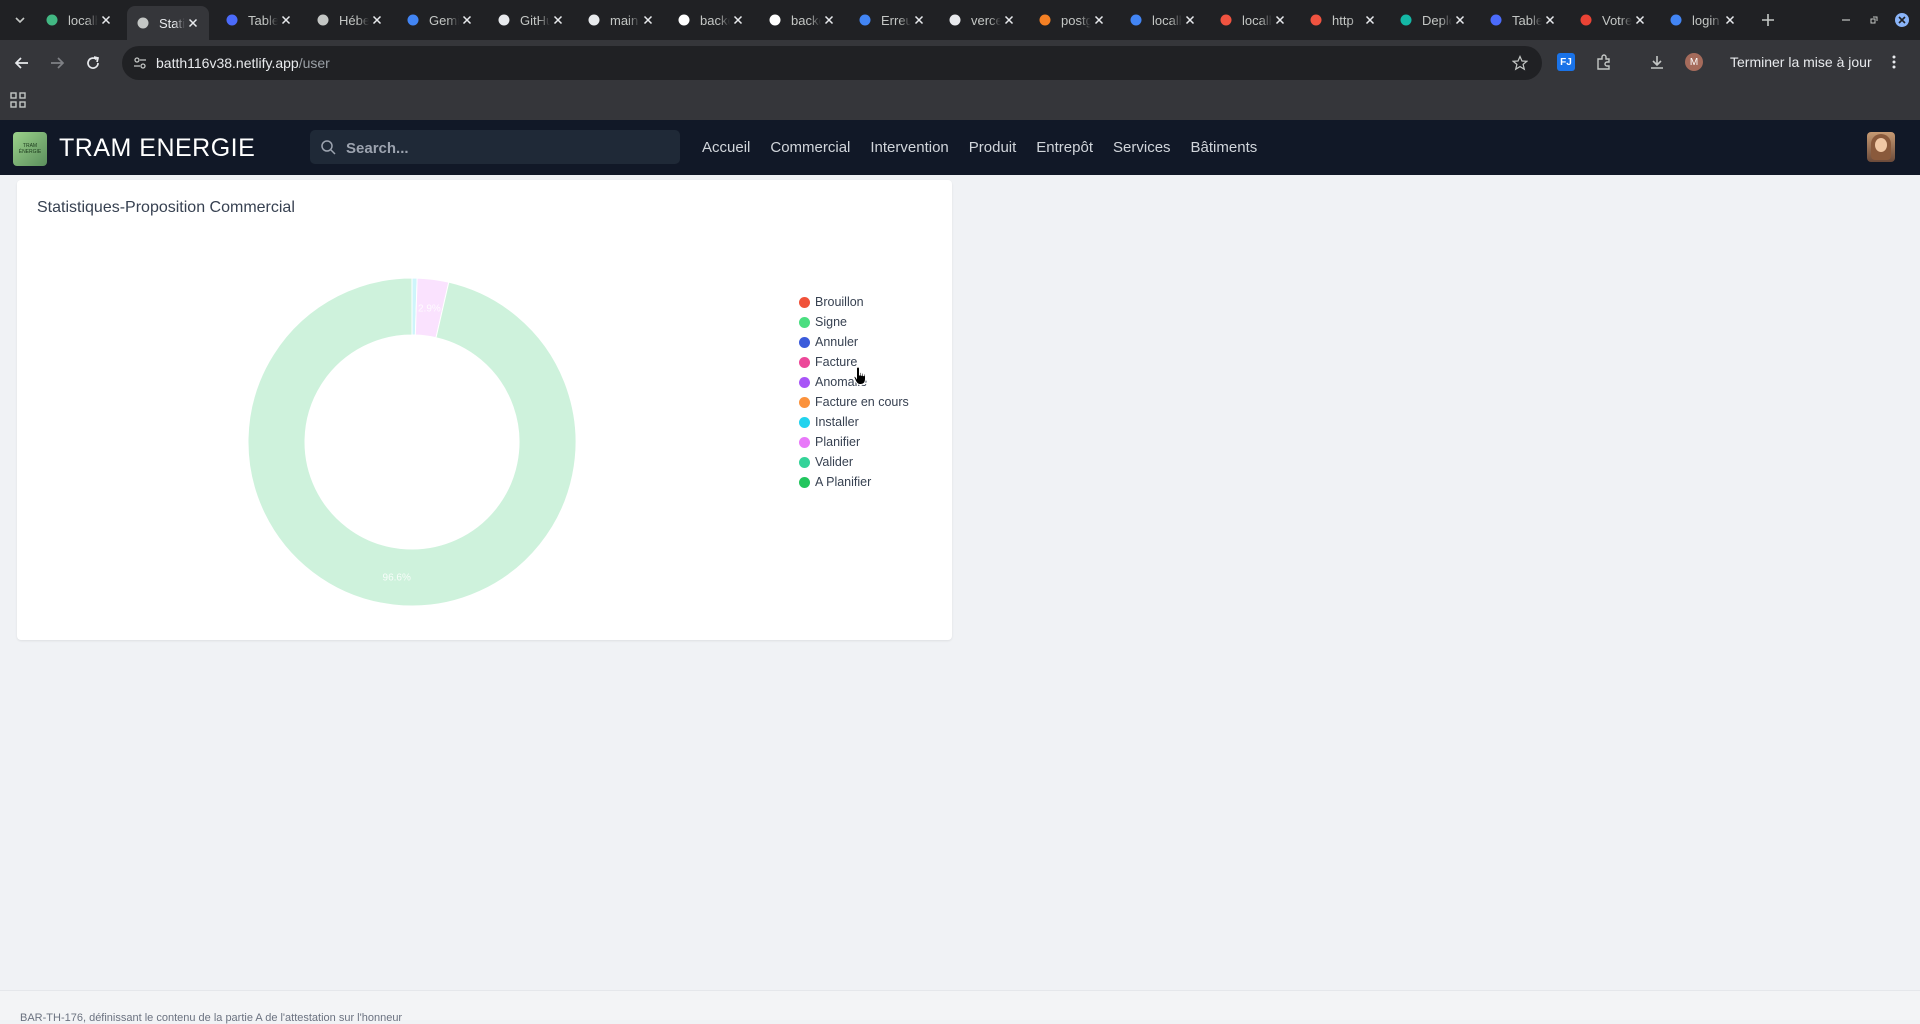  What do you see at coordinates (839, 302) in the screenshot?
I see `legend-label: Brouillon` at bounding box center [839, 302].